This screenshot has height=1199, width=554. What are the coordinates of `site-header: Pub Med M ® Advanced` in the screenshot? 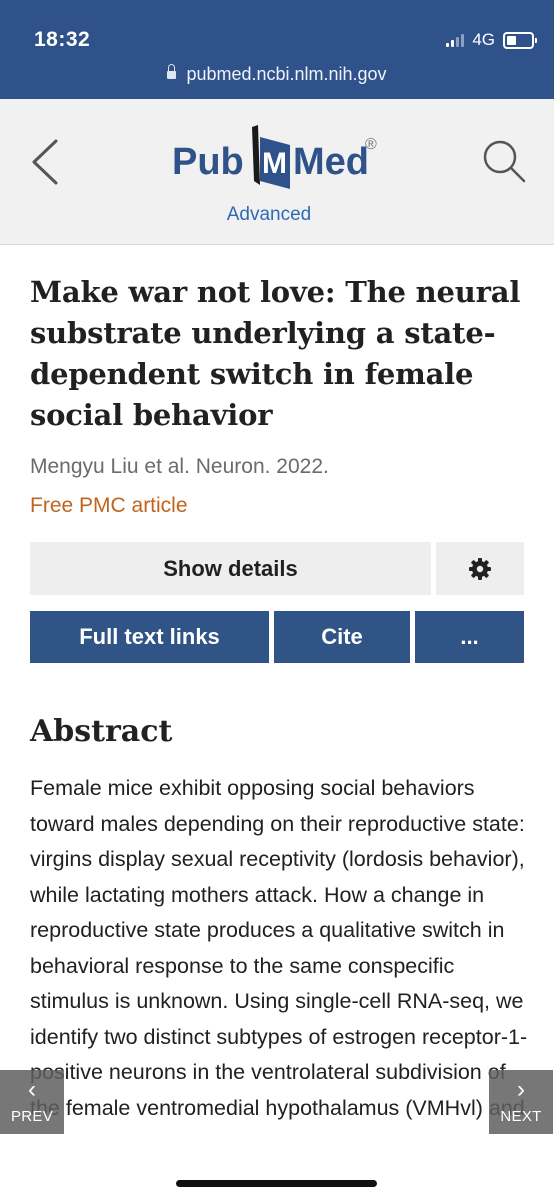 It's located at (277, 172).